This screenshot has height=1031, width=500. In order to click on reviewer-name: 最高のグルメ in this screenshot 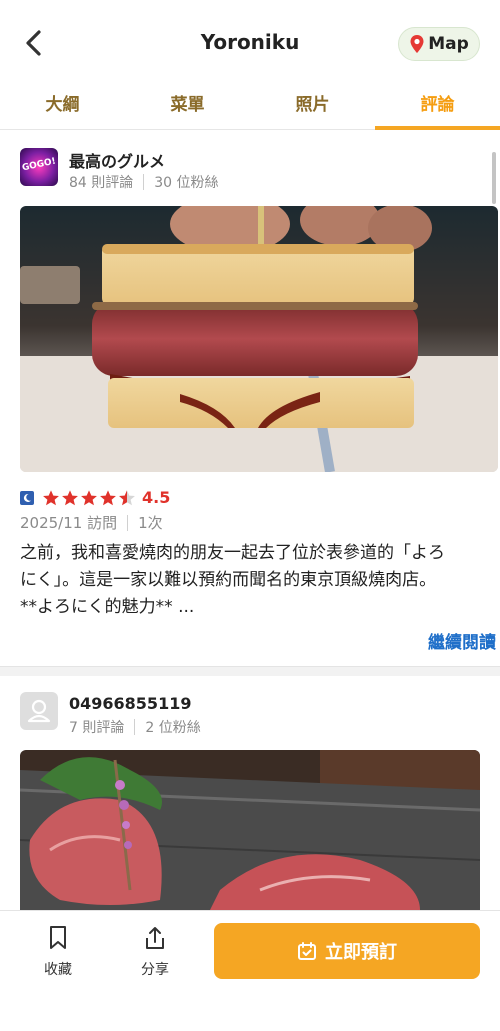, I will do `click(117, 160)`.